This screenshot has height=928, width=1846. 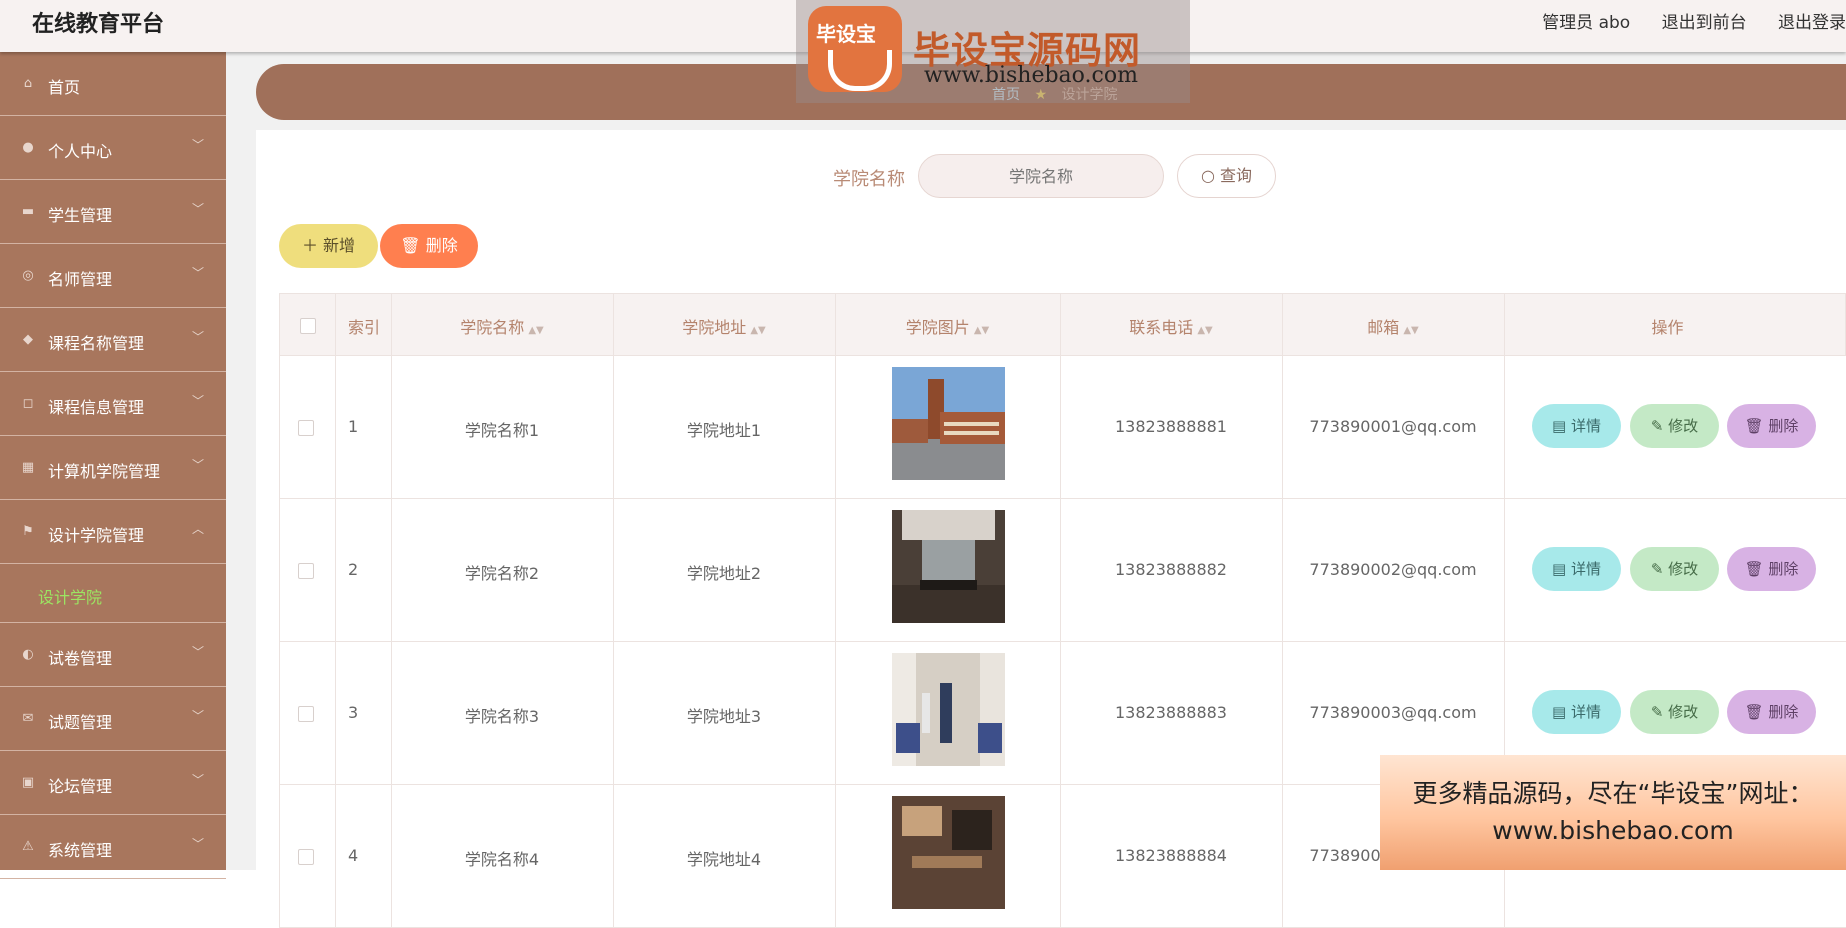 What do you see at coordinates (28, 211) in the screenshot?
I see `monitor-icon: ▬` at bounding box center [28, 211].